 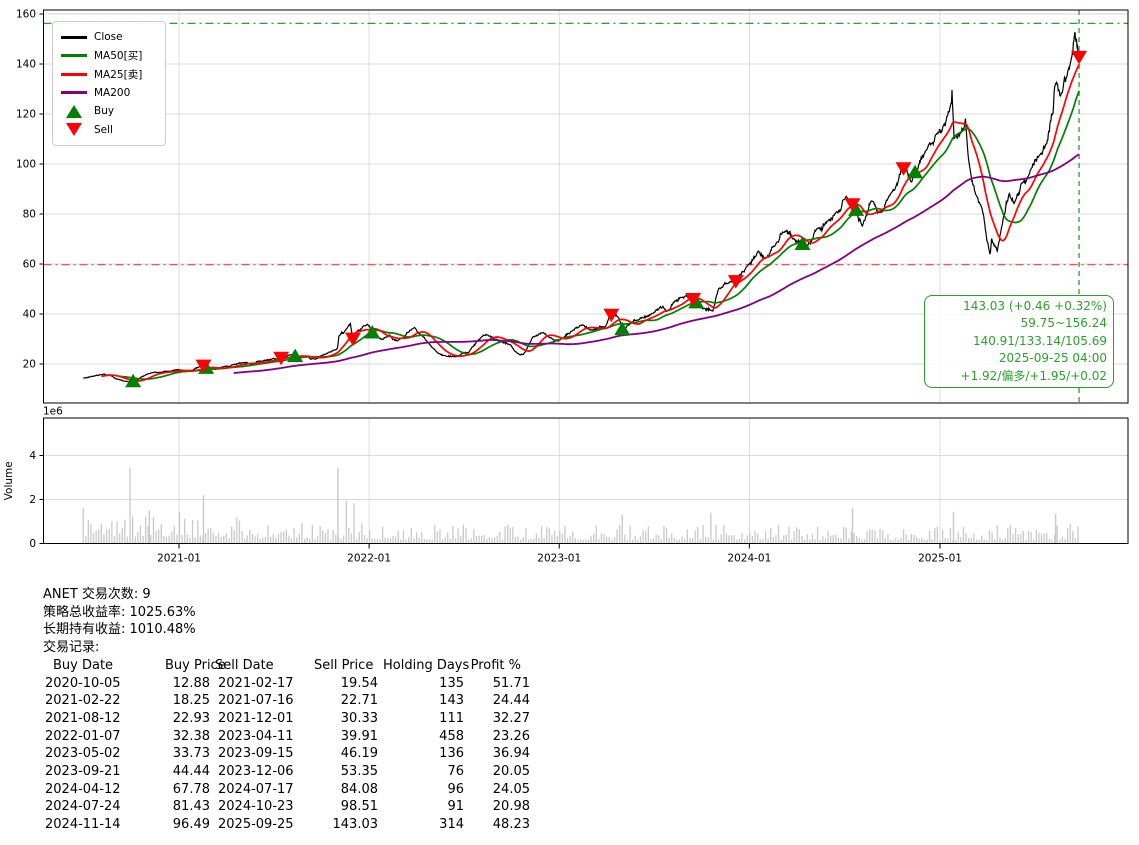 What do you see at coordinates (83, 807) in the screenshot?
I see `table-cell: 2024-07-24` at bounding box center [83, 807].